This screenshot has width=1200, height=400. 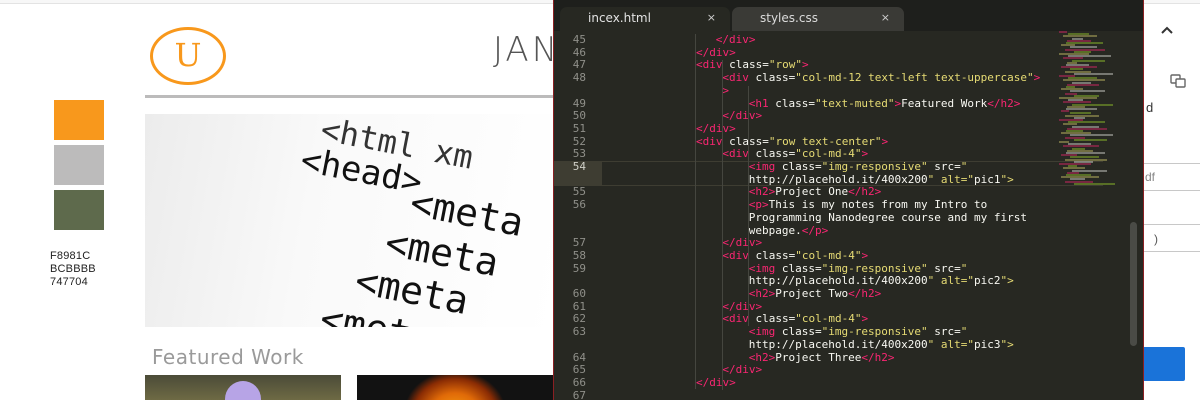 I want to click on chevron-up-icon, so click(x=1167, y=28).